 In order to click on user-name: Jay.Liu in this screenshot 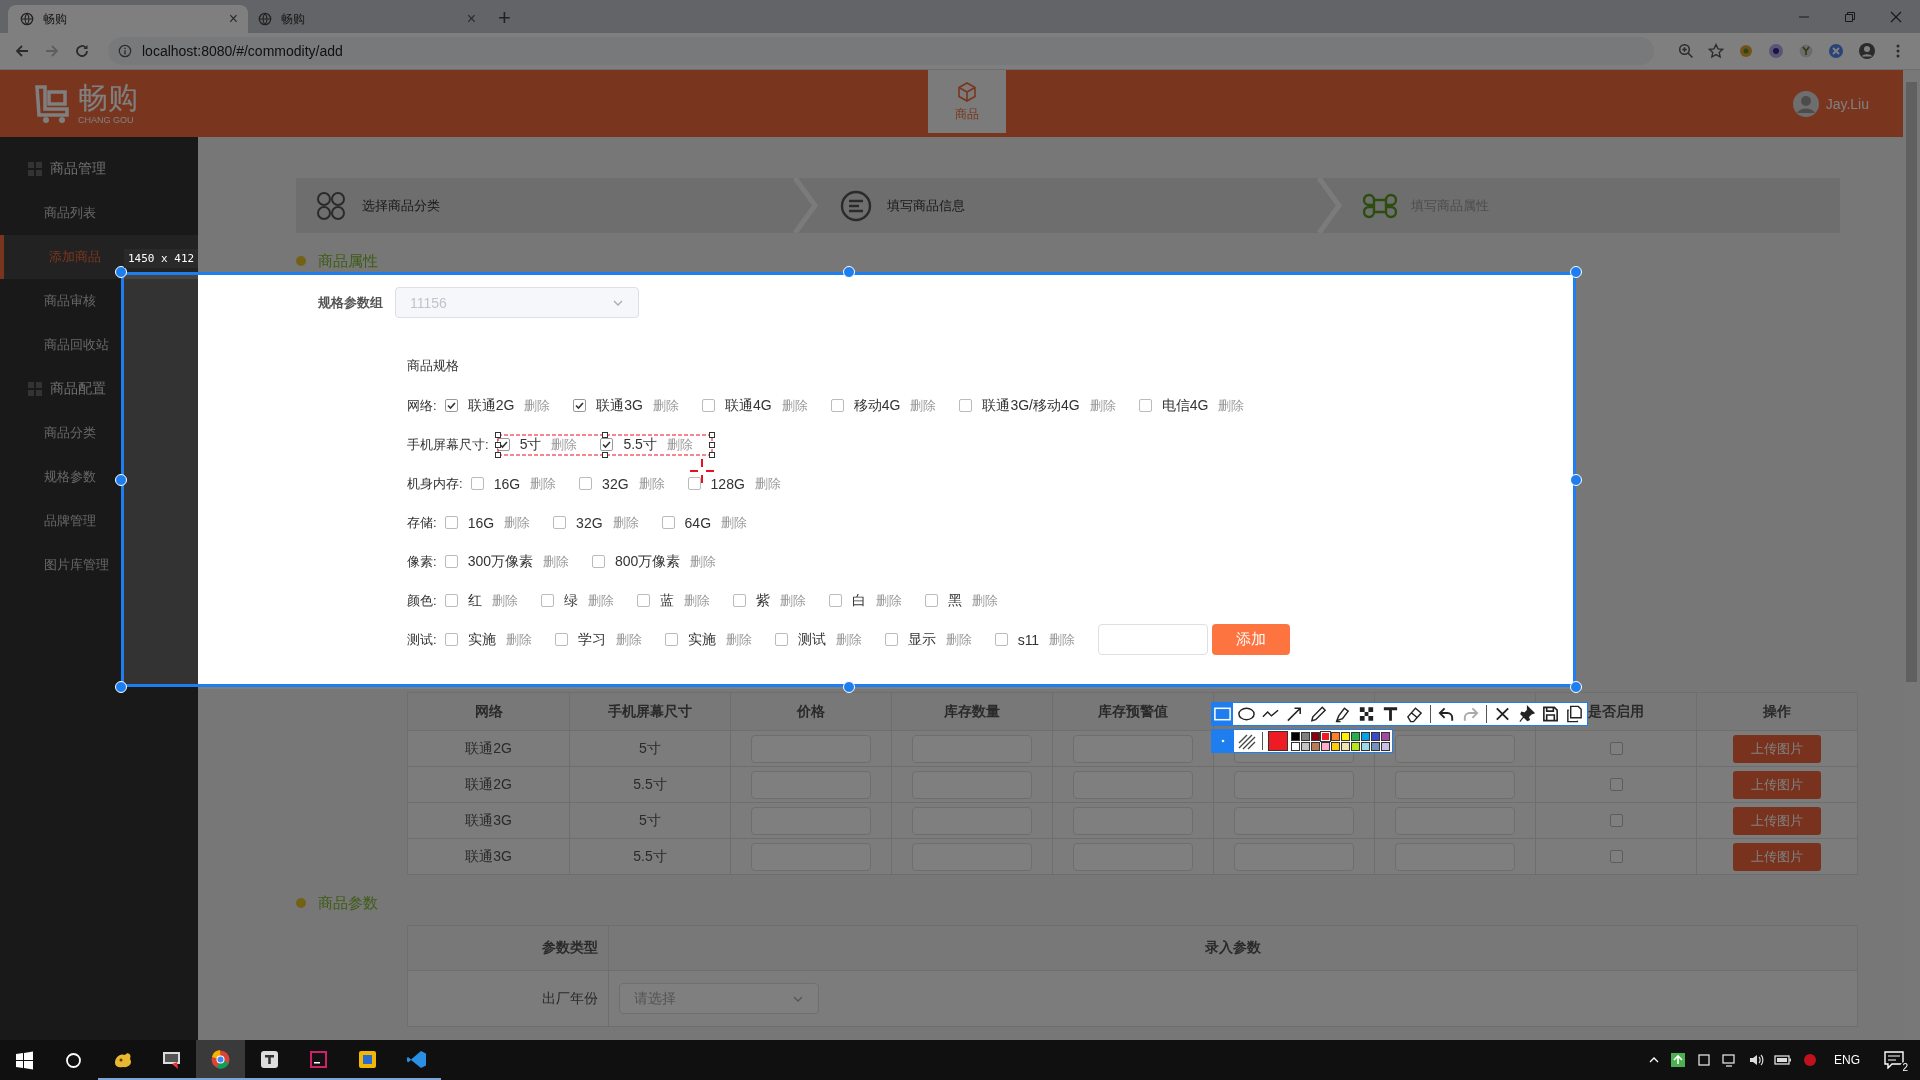, I will do `click(1847, 103)`.